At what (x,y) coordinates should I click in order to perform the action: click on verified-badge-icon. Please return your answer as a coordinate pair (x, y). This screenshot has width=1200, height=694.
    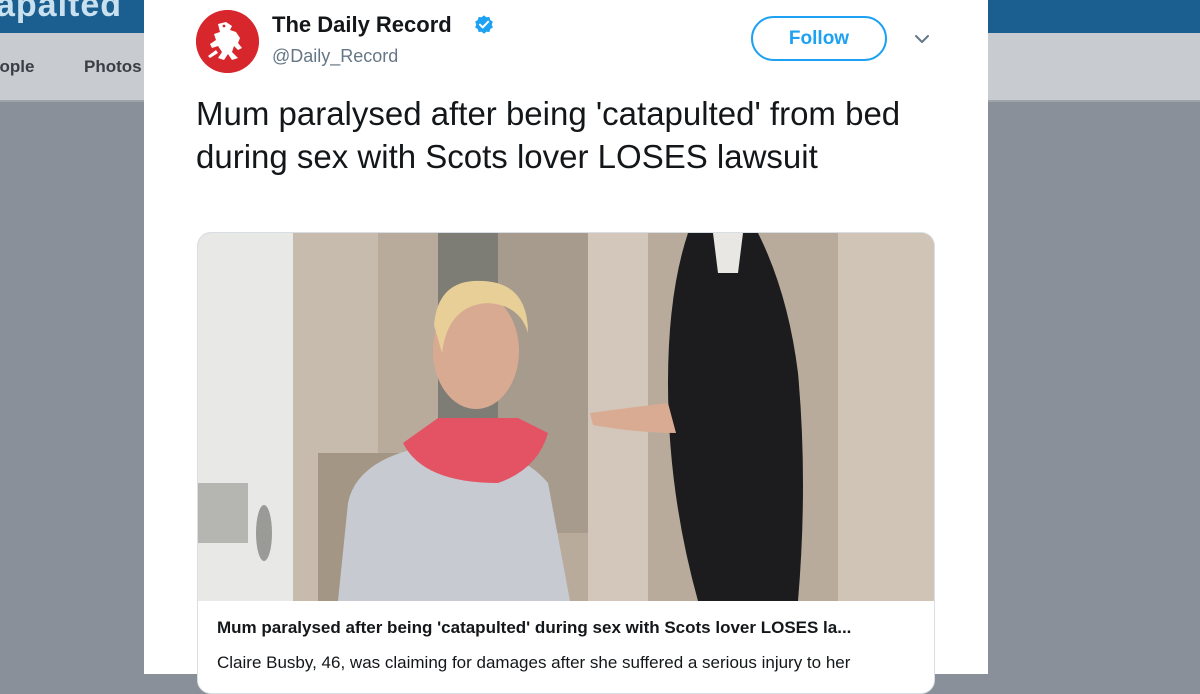
    Looking at the image, I should click on (484, 24).